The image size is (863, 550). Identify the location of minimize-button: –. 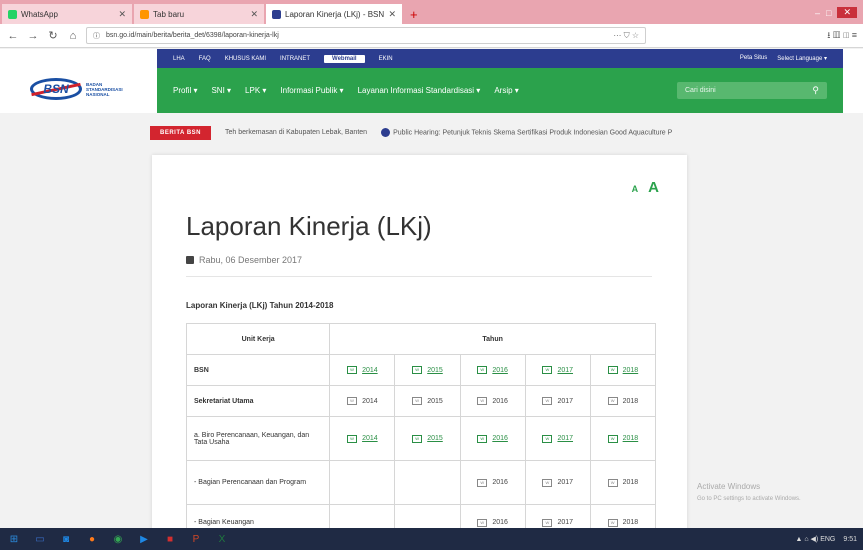
(817, 13).